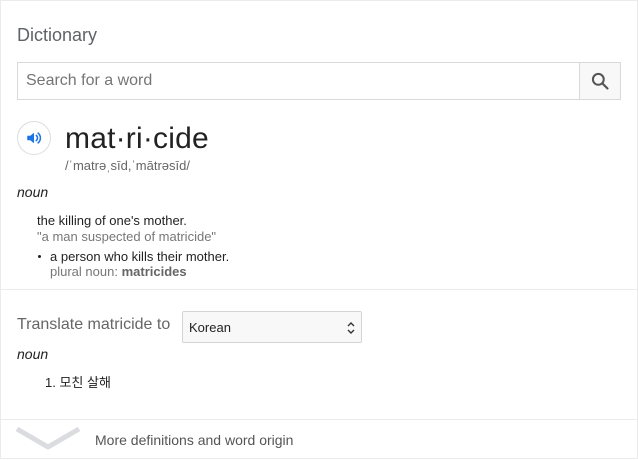 Image resolution: width=638 pixels, height=460 pixels. I want to click on select-arrows-icon, so click(351, 328).